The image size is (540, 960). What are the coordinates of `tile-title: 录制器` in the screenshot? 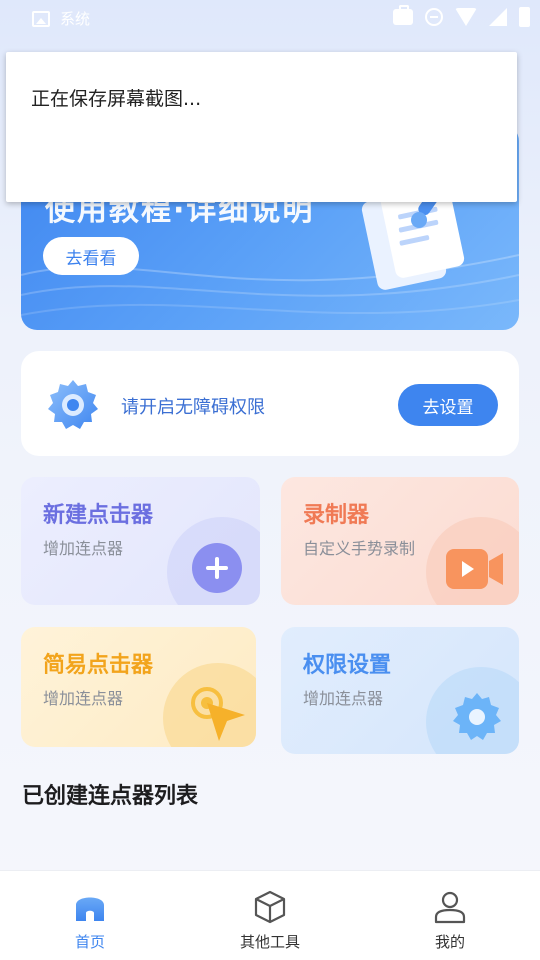 It's located at (336, 515).